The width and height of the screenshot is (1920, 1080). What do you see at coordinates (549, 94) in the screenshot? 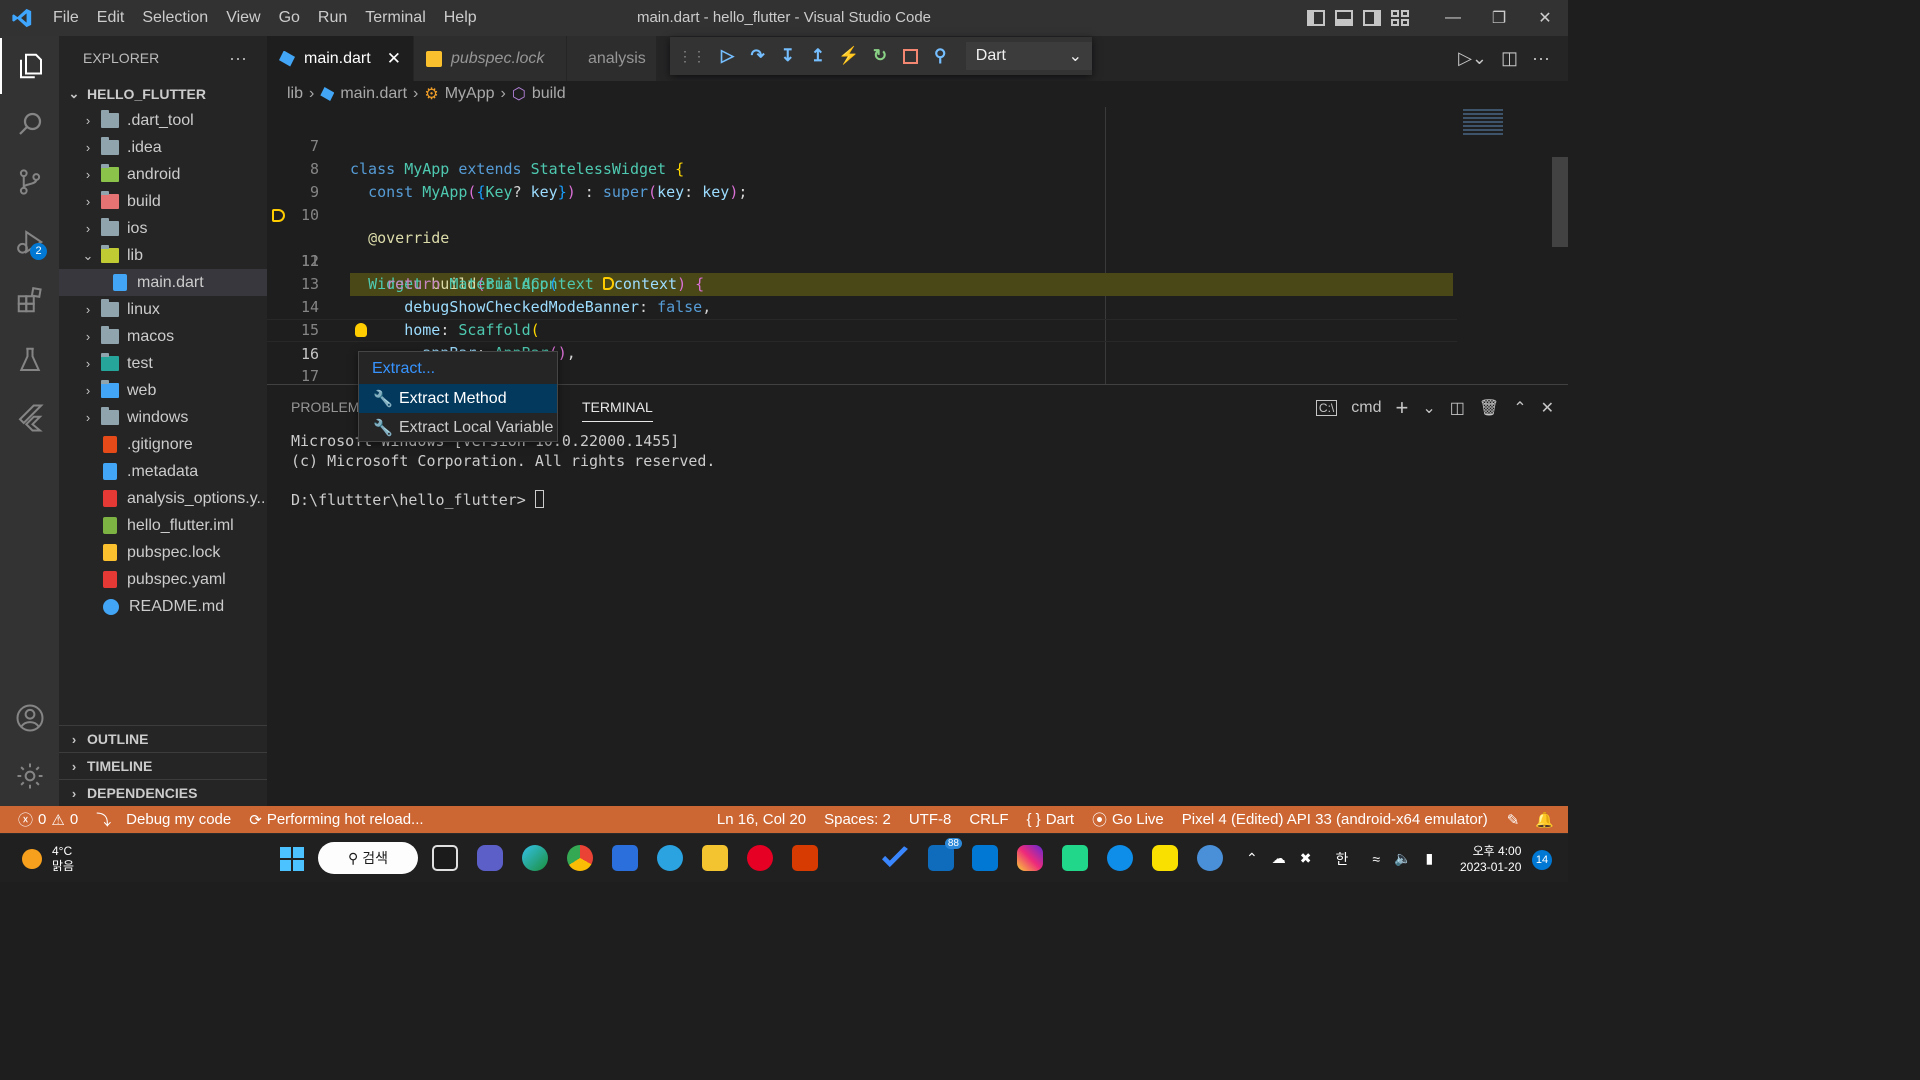
I see `breadcrumb-method: build` at bounding box center [549, 94].